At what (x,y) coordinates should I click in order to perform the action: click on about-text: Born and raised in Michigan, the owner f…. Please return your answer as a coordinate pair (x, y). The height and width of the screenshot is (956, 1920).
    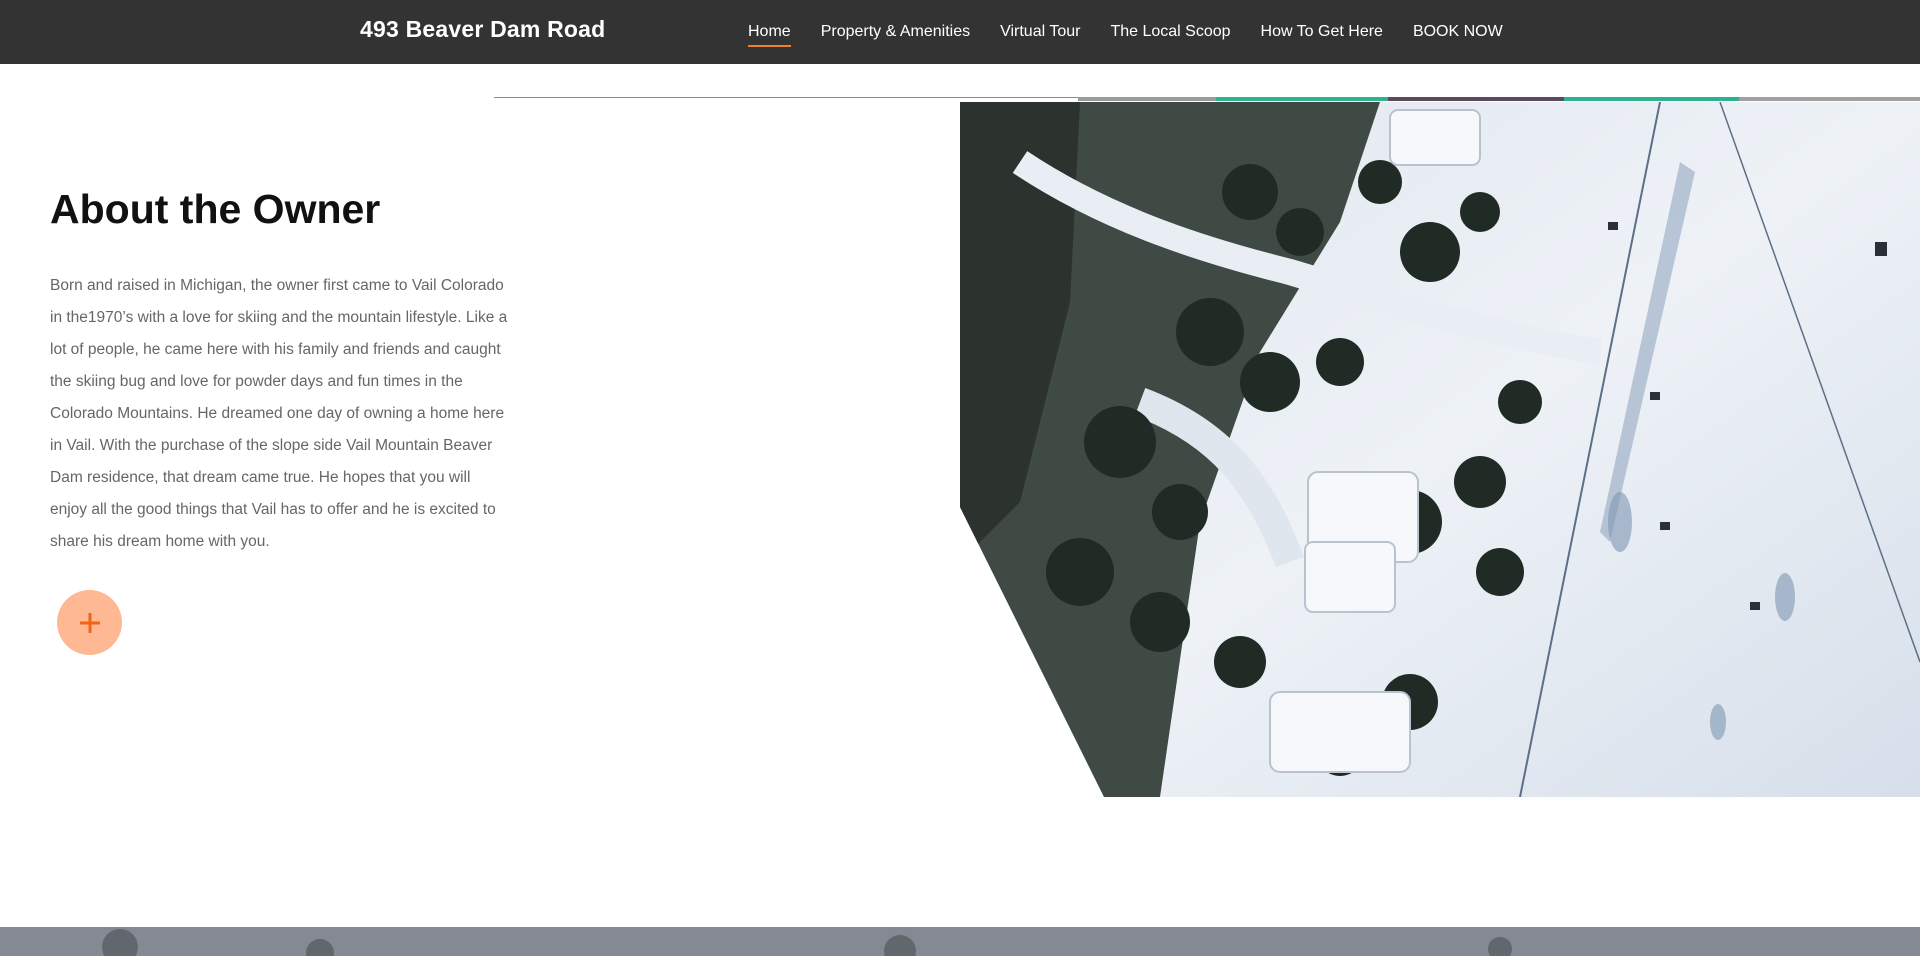
    Looking at the image, I should click on (279, 413).